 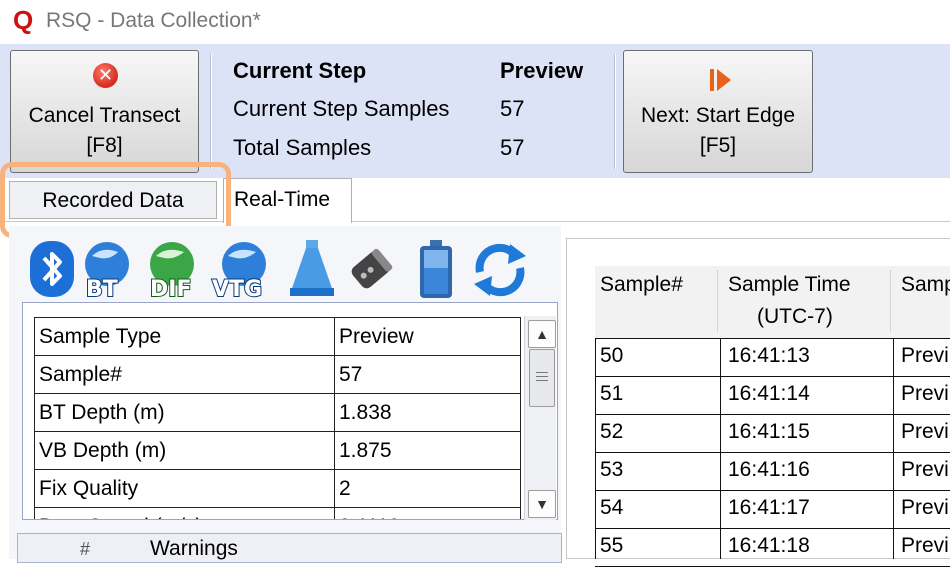 What do you see at coordinates (427, 412) in the screenshot?
I see `property-value: 1.838` at bounding box center [427, 412].